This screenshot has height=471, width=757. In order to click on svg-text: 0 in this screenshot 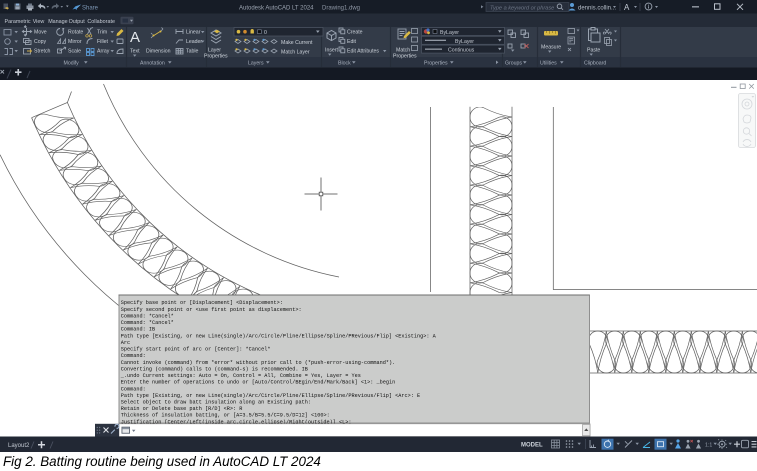, I will do `click(265, 33)`.